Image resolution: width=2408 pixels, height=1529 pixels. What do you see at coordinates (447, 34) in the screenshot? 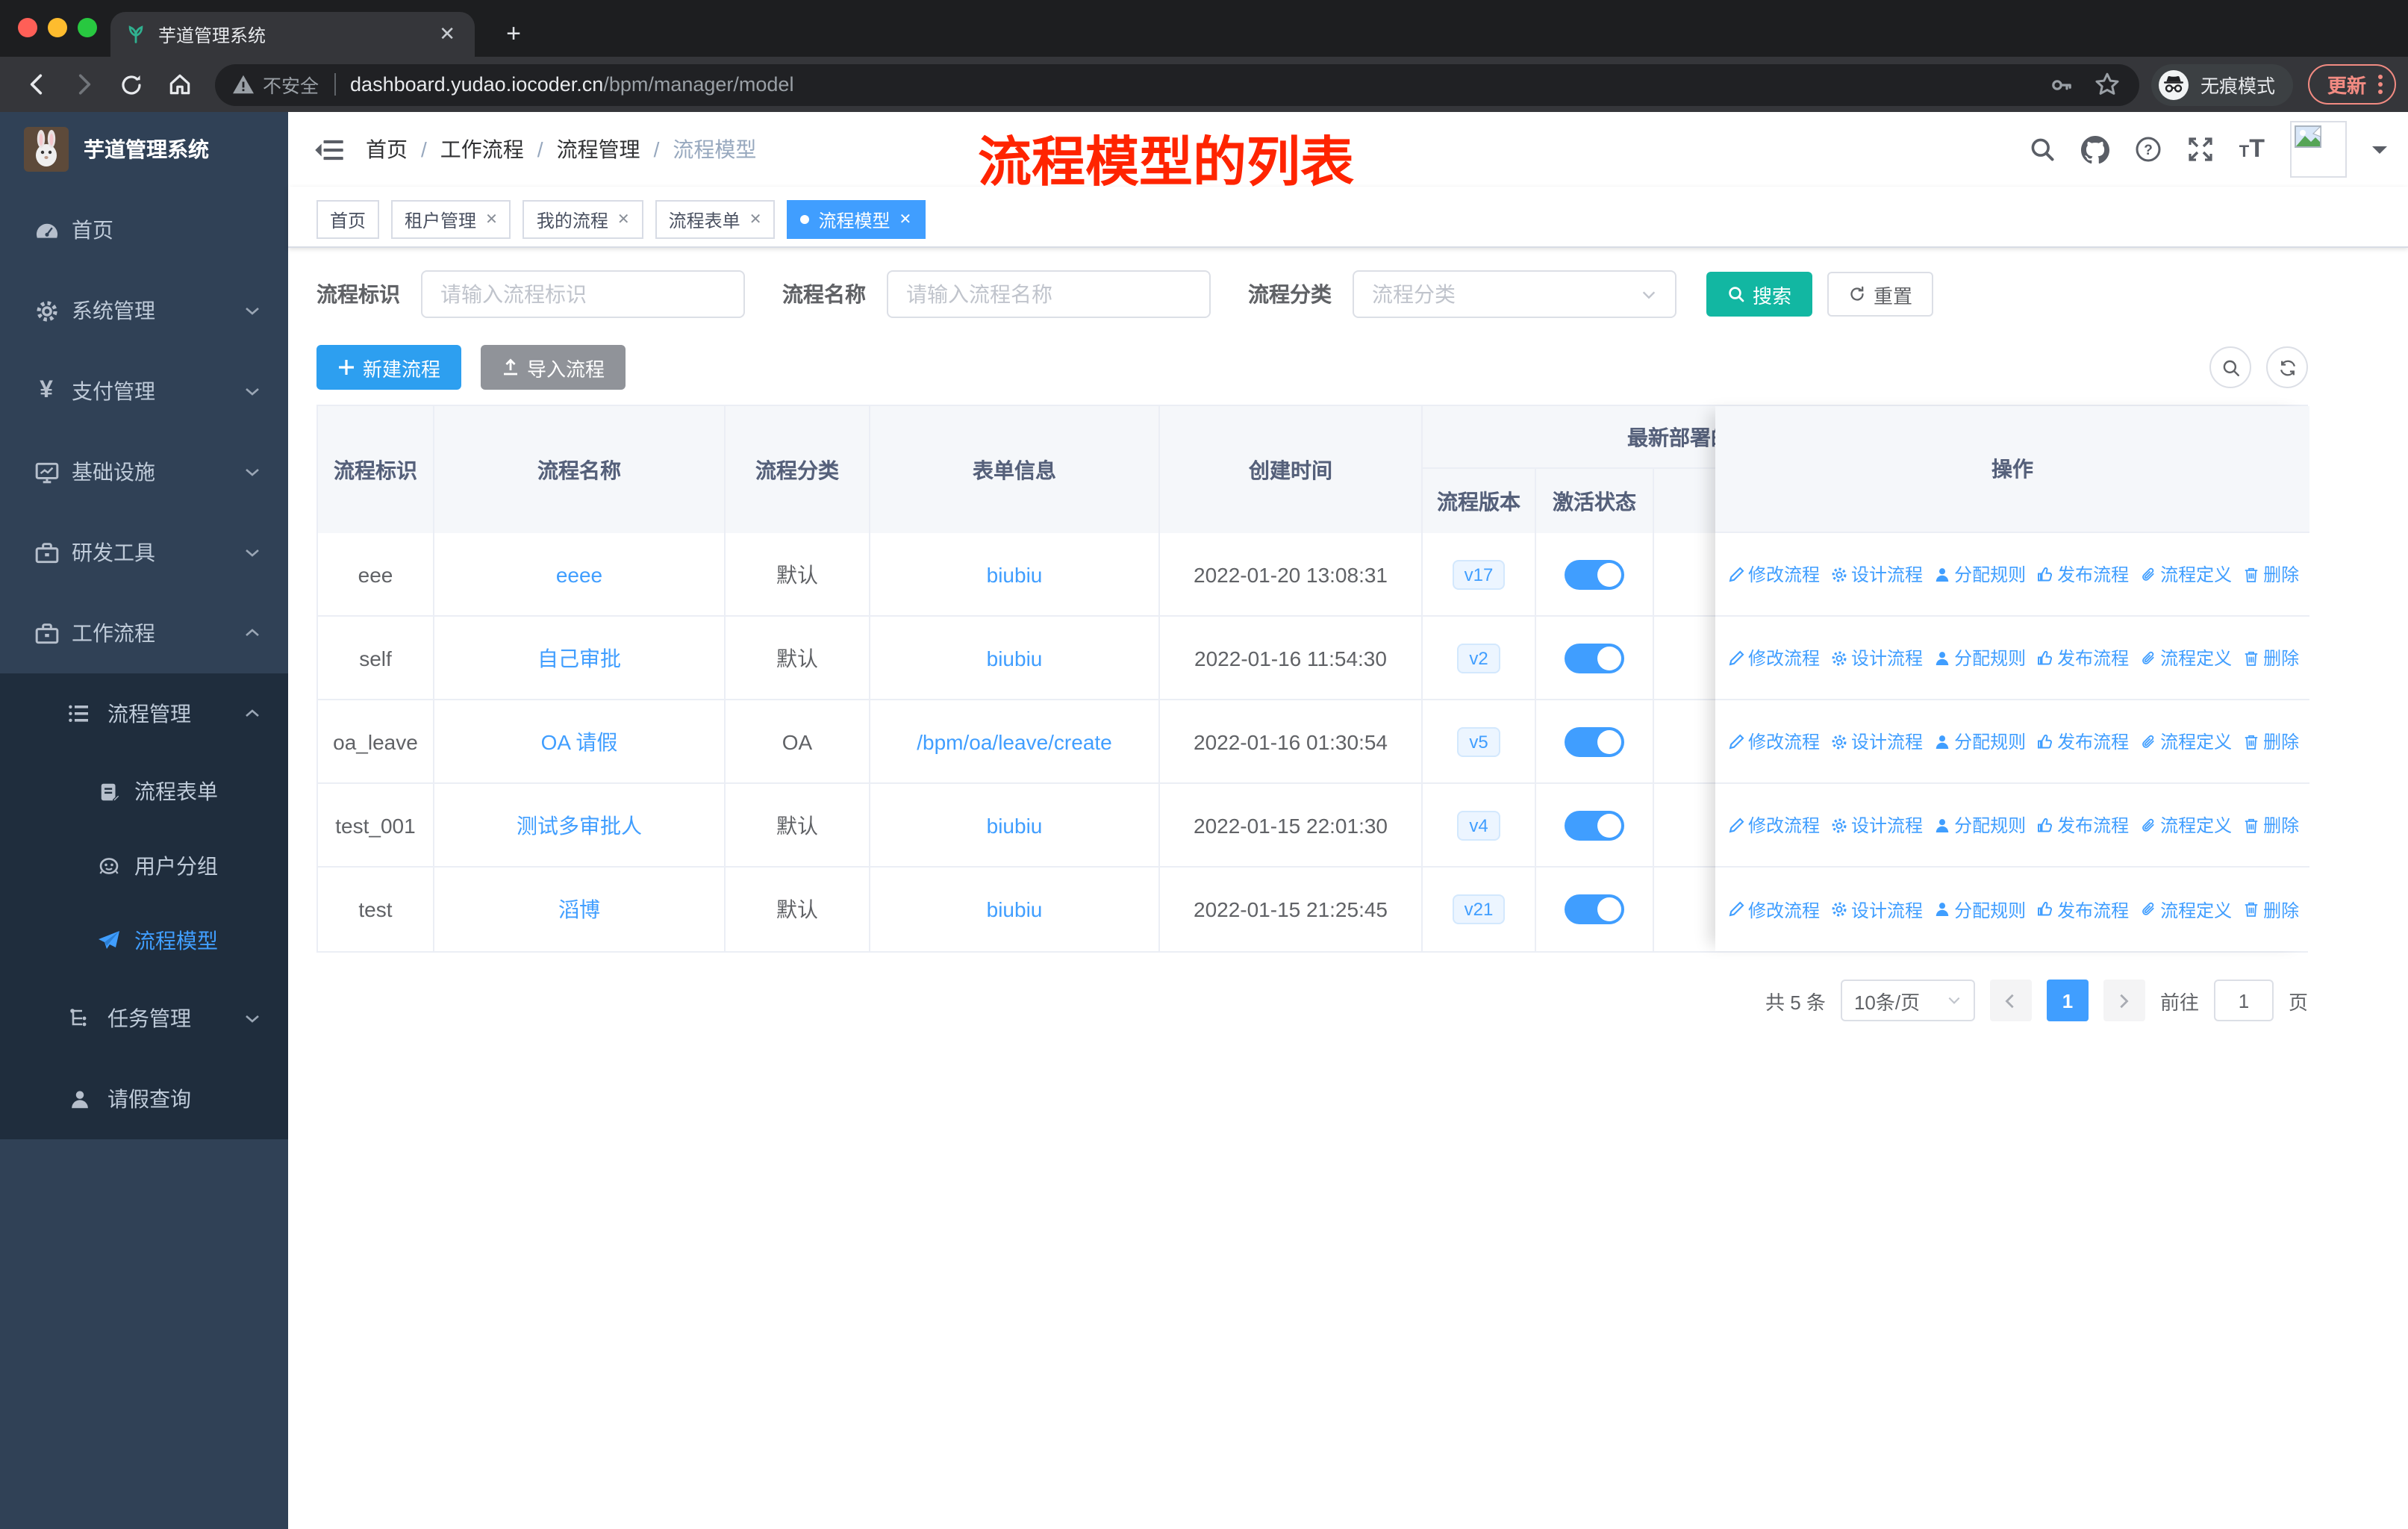
I see `tab-close-icon: ✕` at bounding box center [447, 34].